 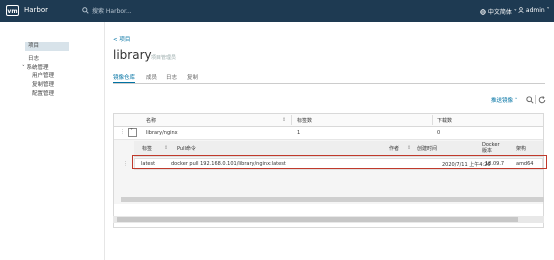 I want to click on tab-members: 成员, so click(x=151, y=77).